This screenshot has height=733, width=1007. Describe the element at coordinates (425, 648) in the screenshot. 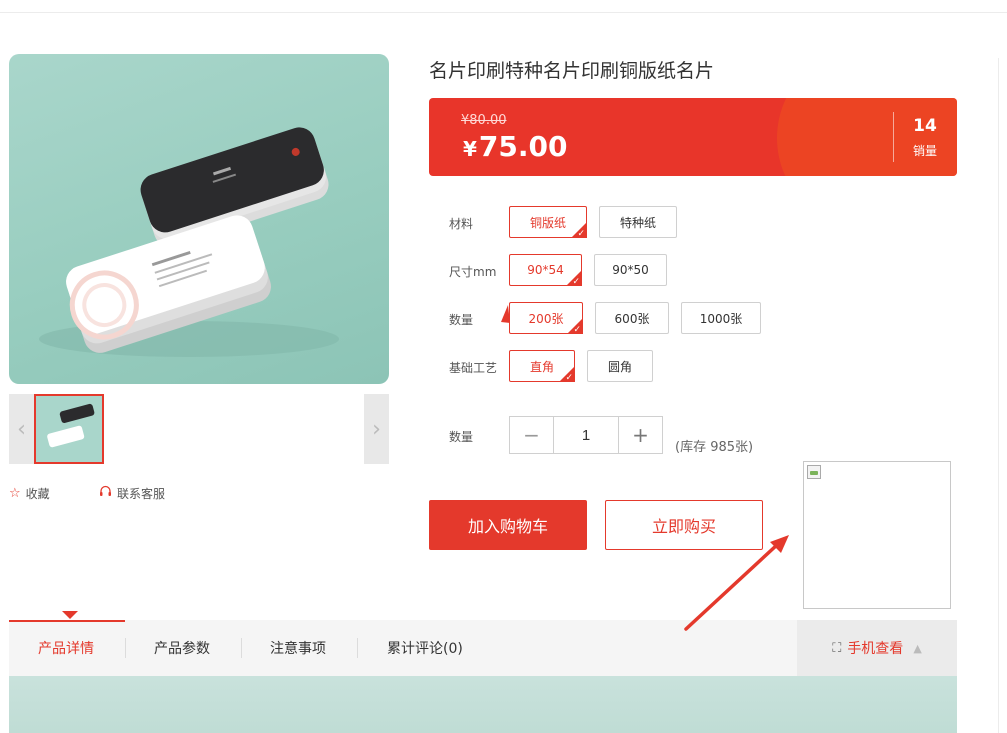

I see `tab-reviews: 累计评论(0)` at that location.